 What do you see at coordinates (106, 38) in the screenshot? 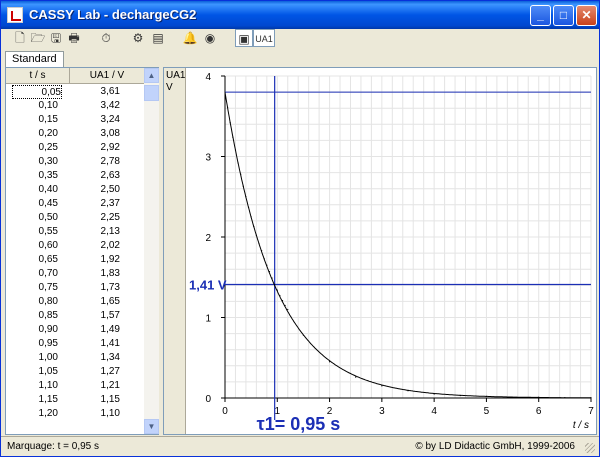
I see `stopwatch-icon: ⏱` at bounding box center [106, 38].